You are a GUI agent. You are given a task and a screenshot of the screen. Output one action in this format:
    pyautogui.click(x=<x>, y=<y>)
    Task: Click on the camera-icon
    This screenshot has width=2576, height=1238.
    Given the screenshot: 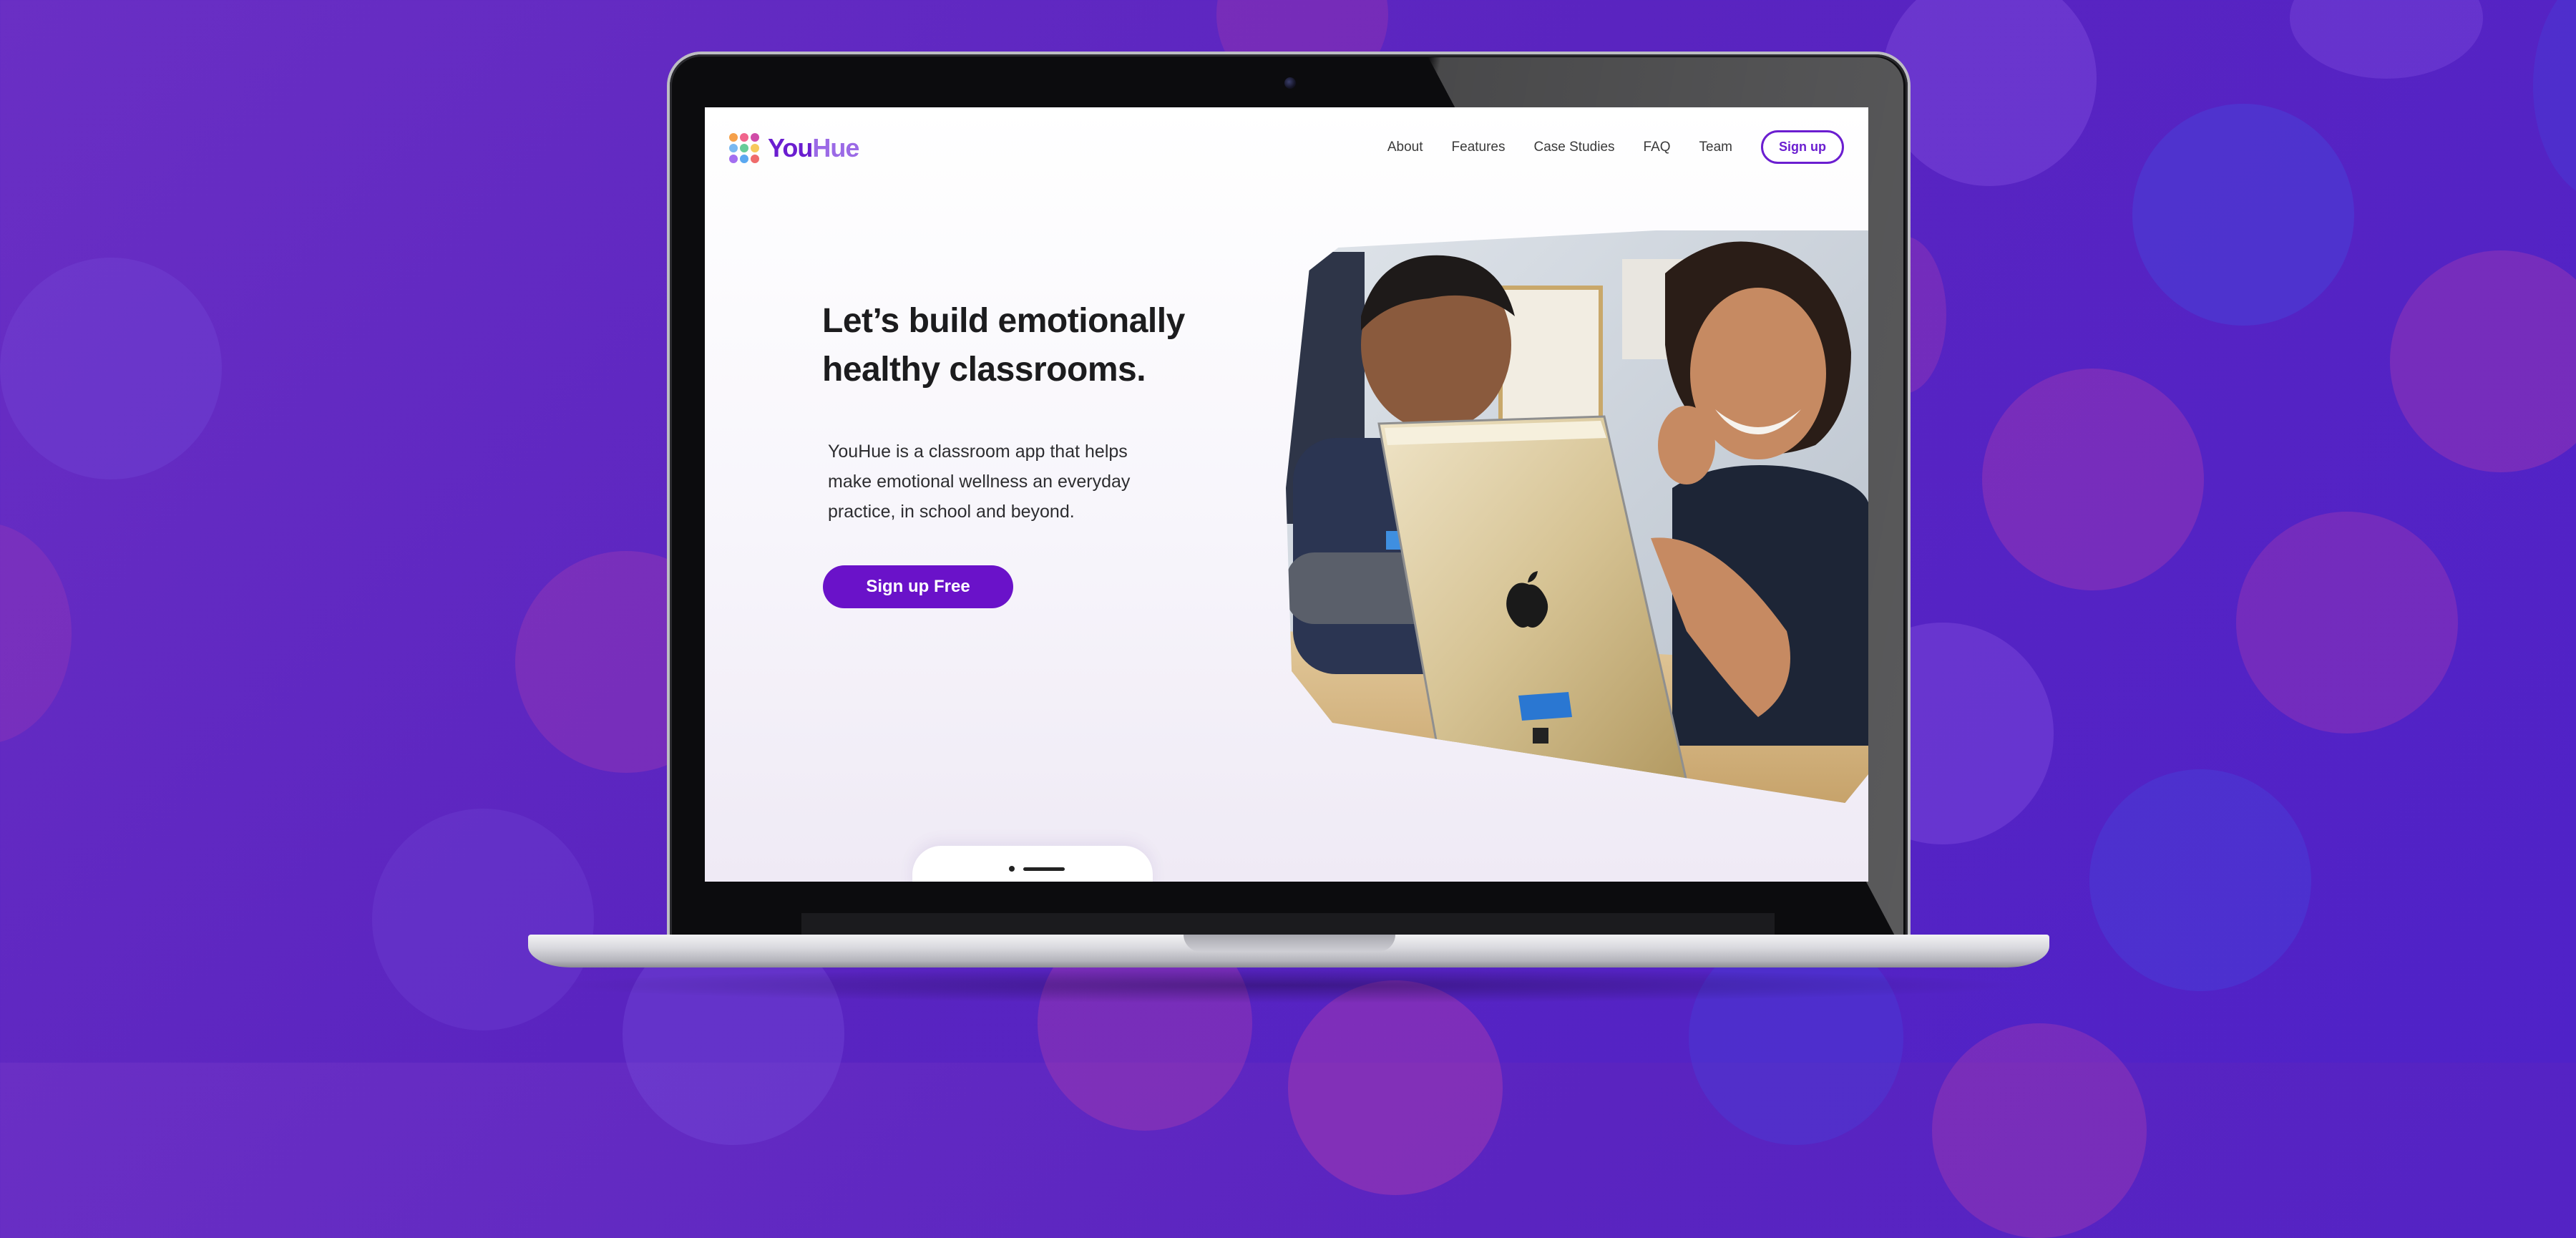 What is the action you would take?
    pyautogui.click(x=1290, y=83)
    